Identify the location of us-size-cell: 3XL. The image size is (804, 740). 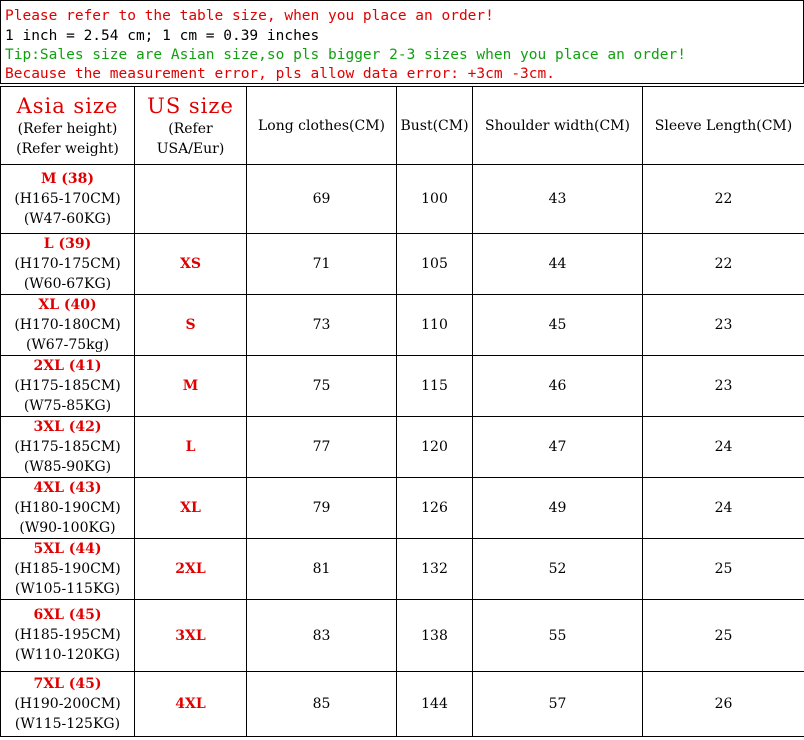
(190, 635).